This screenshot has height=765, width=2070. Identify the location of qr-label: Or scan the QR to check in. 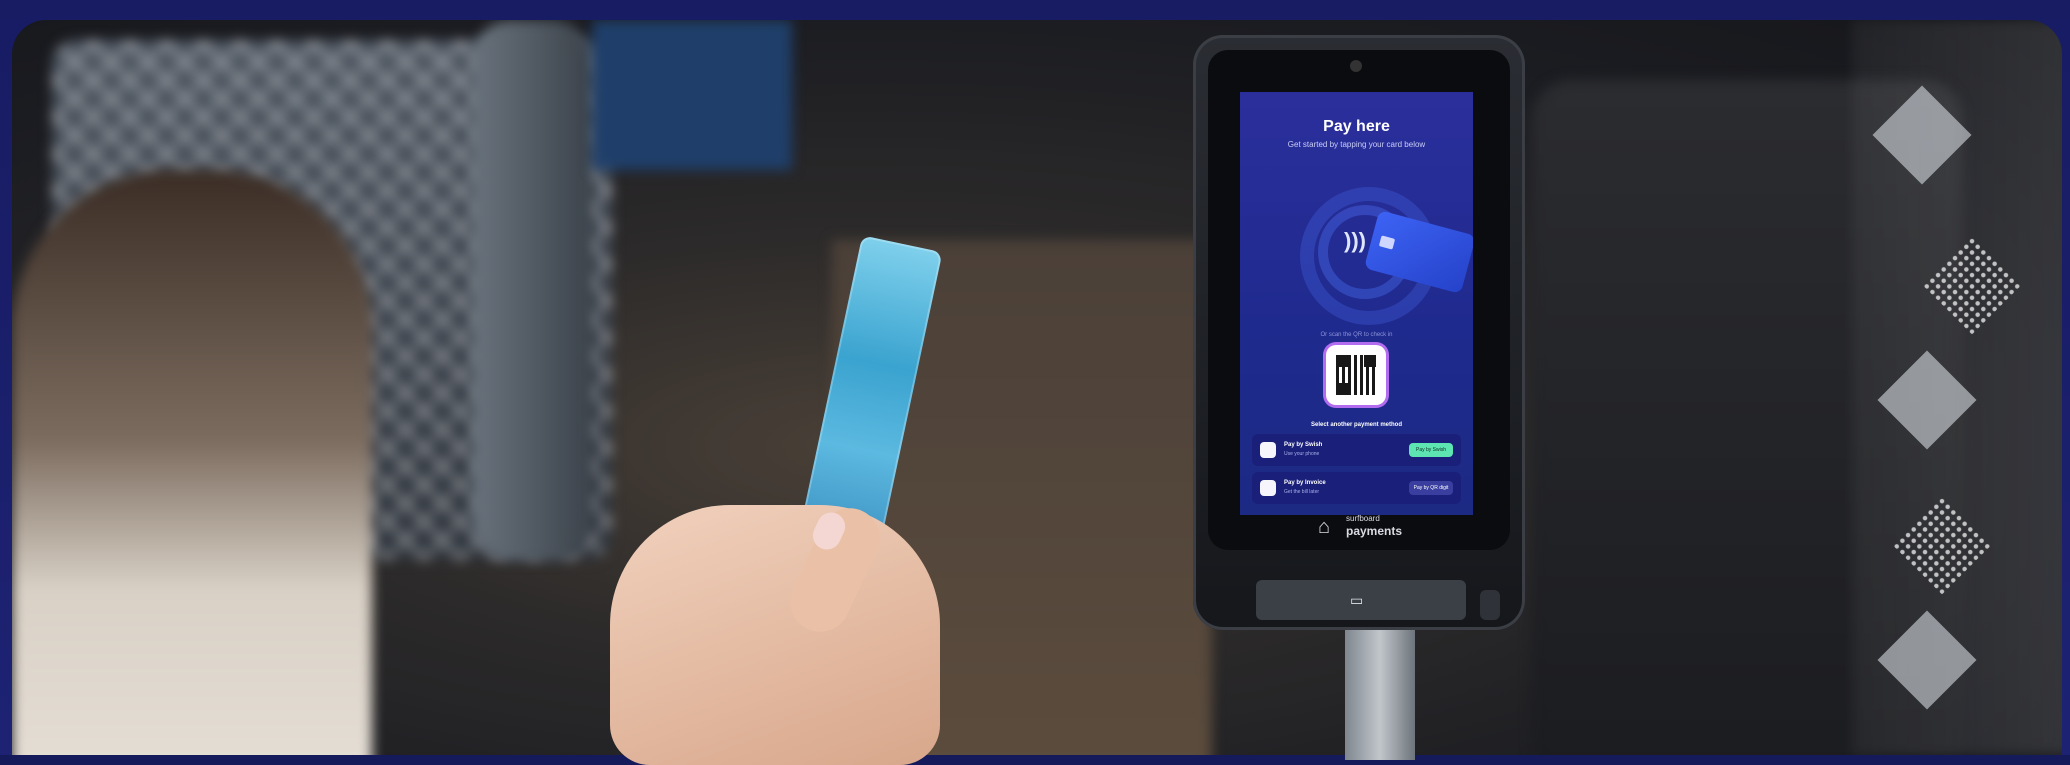
(1356, 335).